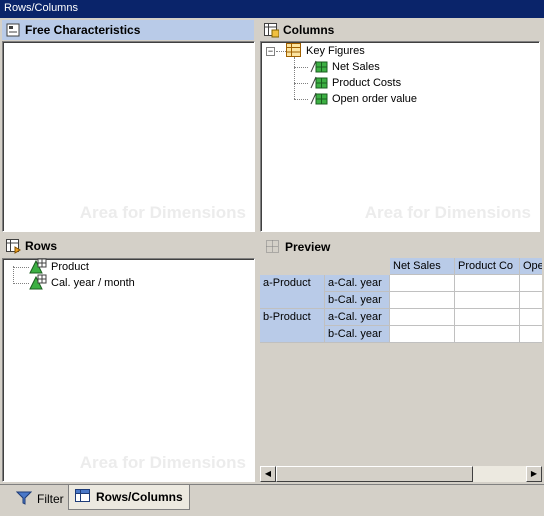 The width and height of the screenshot is (544, 516). I want to click on tab-label: Filter, so click(50, 499).